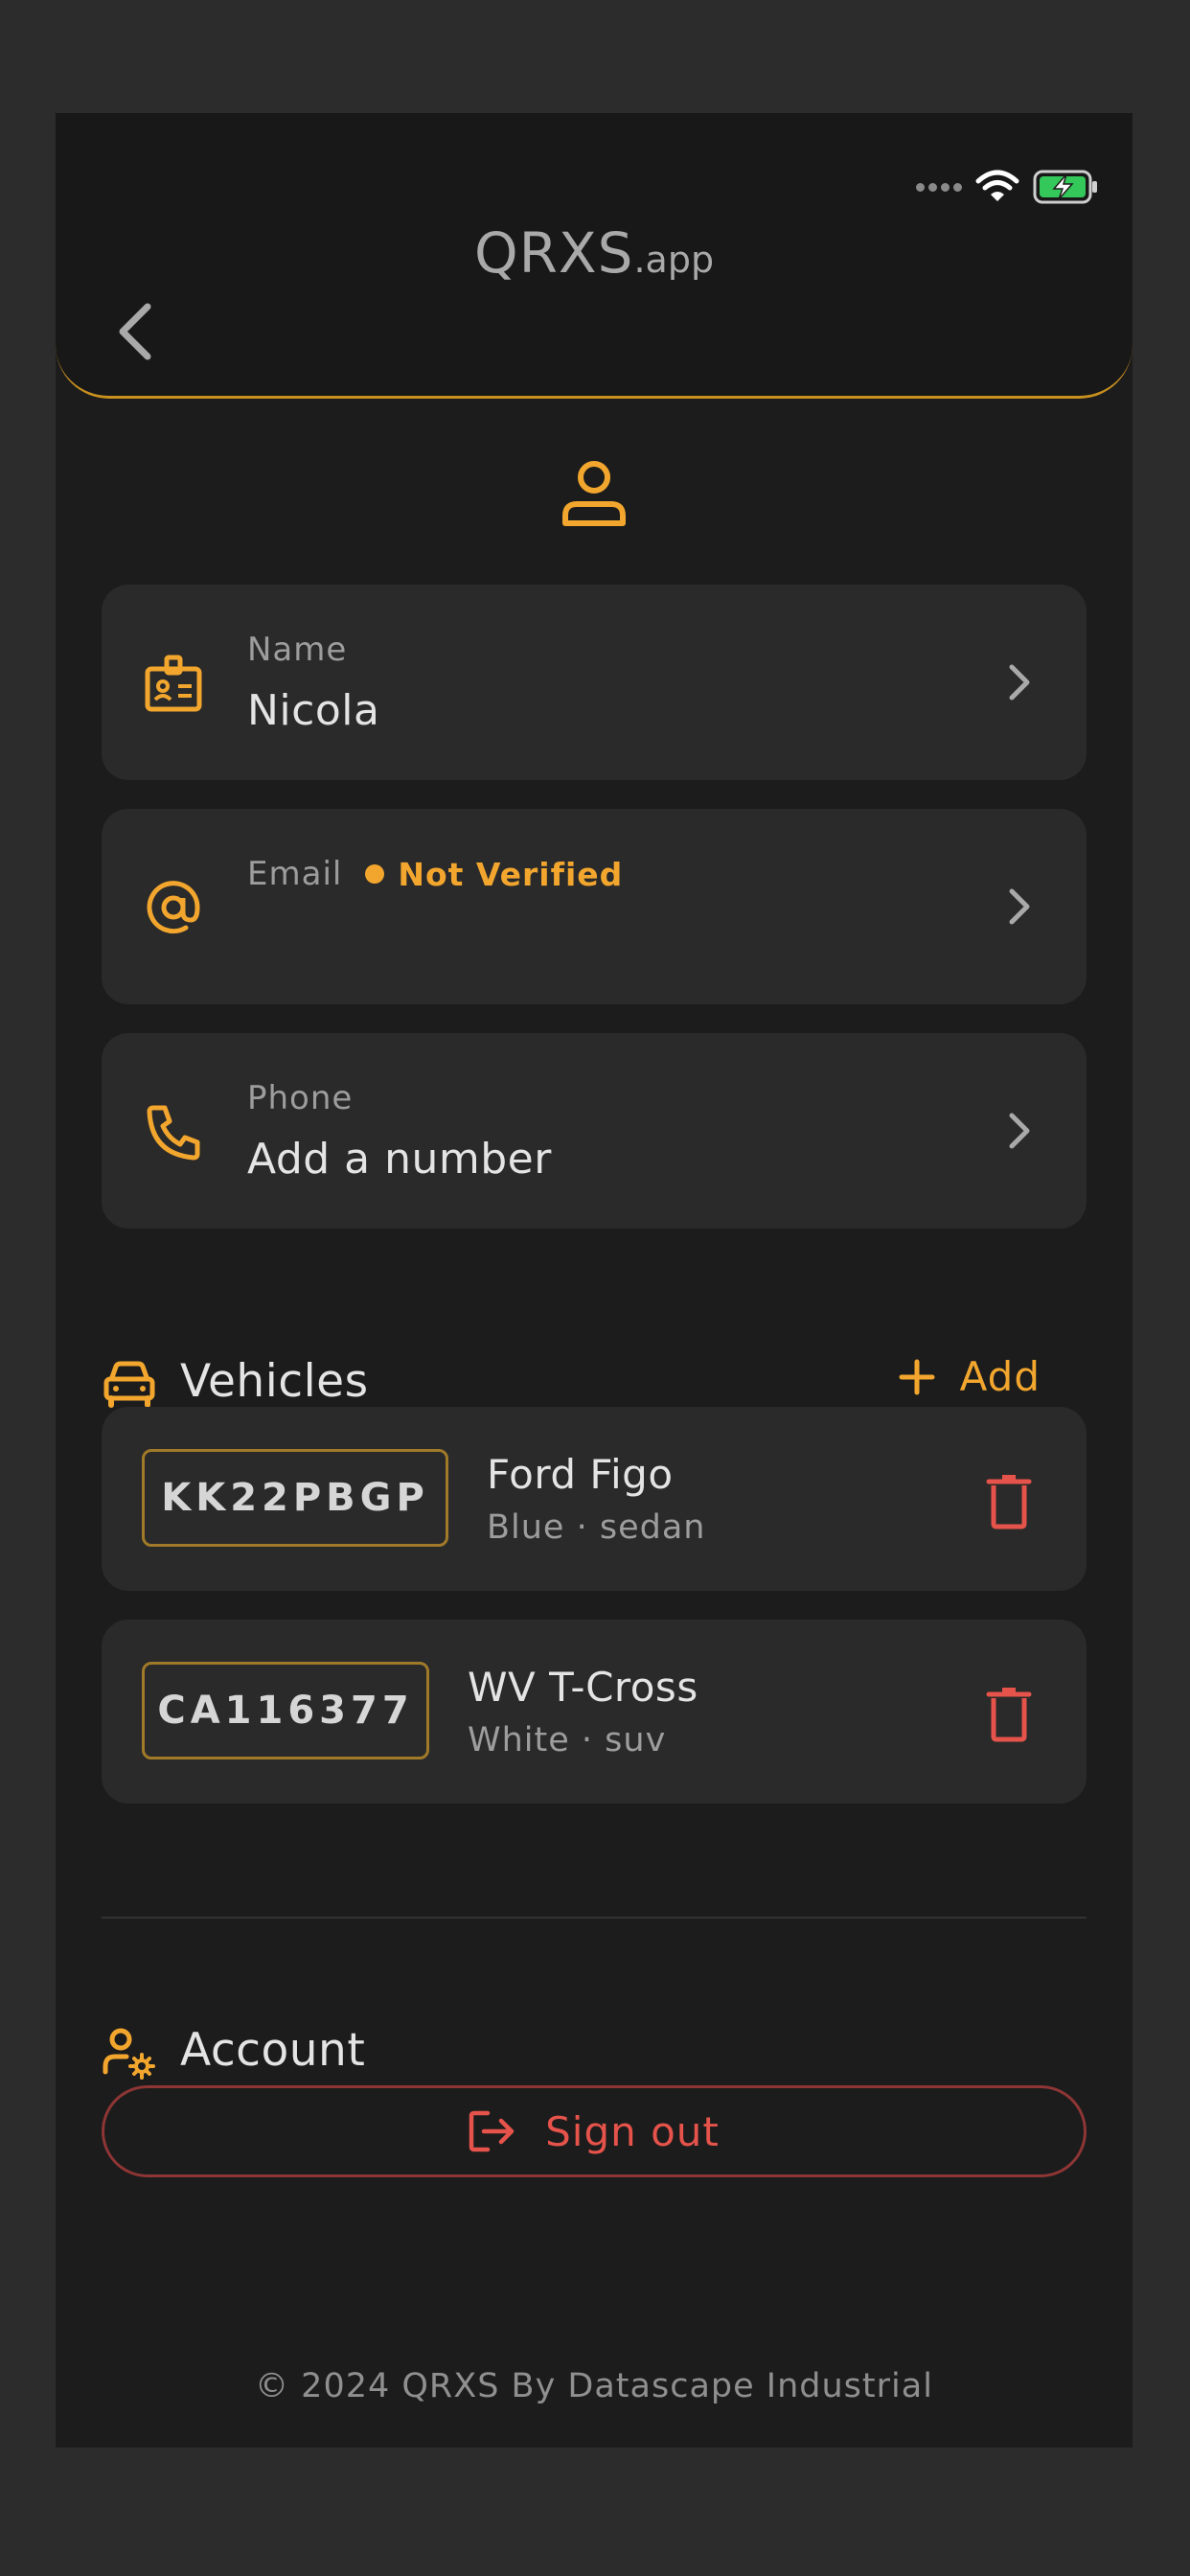 The height and width of the screenshot is (2576, 1190). What do you see at coordinates (596, 1527) in the screenshot?
I see `vehicle-details: Blue · sedan` at bounding box center [596, 1527].